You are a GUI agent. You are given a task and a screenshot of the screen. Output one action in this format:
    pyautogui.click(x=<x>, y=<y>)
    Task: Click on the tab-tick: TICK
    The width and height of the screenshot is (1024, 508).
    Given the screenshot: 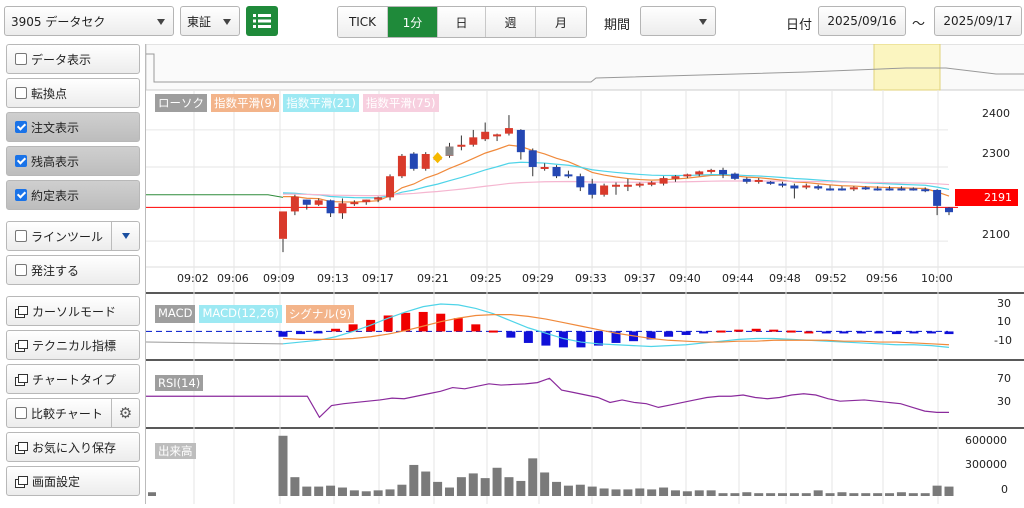 What is the action you would take?
    pyautogui.click(x=363, y=22)
    